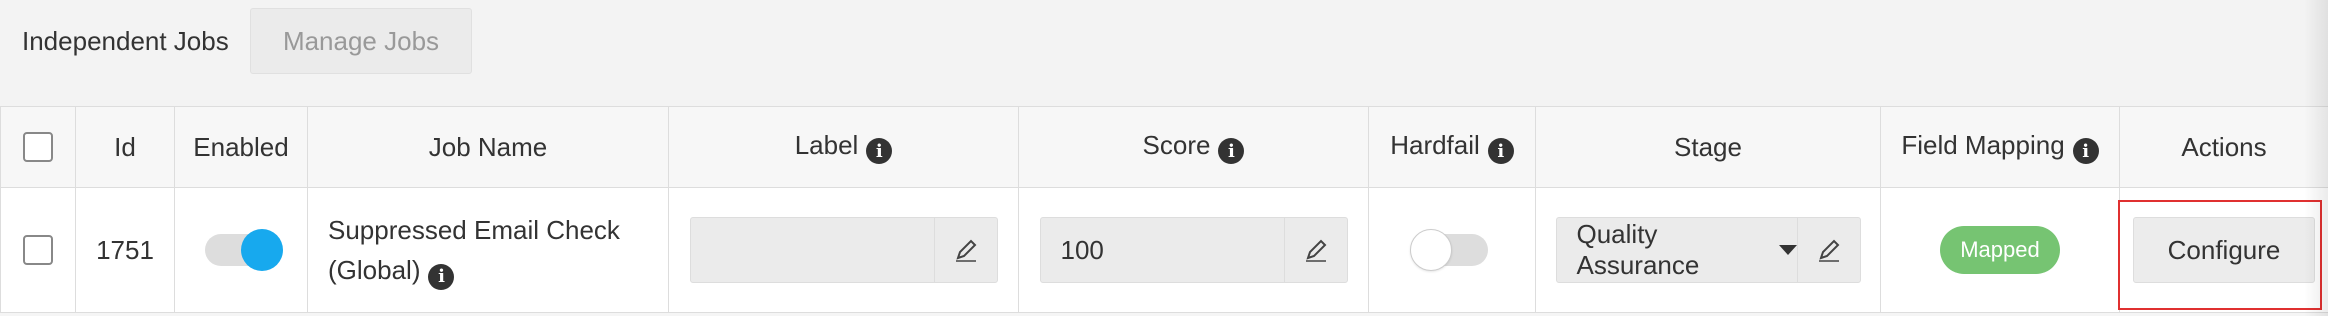 The width and height of the screenshot is (2328, 316). I want to click on row-select-cell, so click(38, 250).